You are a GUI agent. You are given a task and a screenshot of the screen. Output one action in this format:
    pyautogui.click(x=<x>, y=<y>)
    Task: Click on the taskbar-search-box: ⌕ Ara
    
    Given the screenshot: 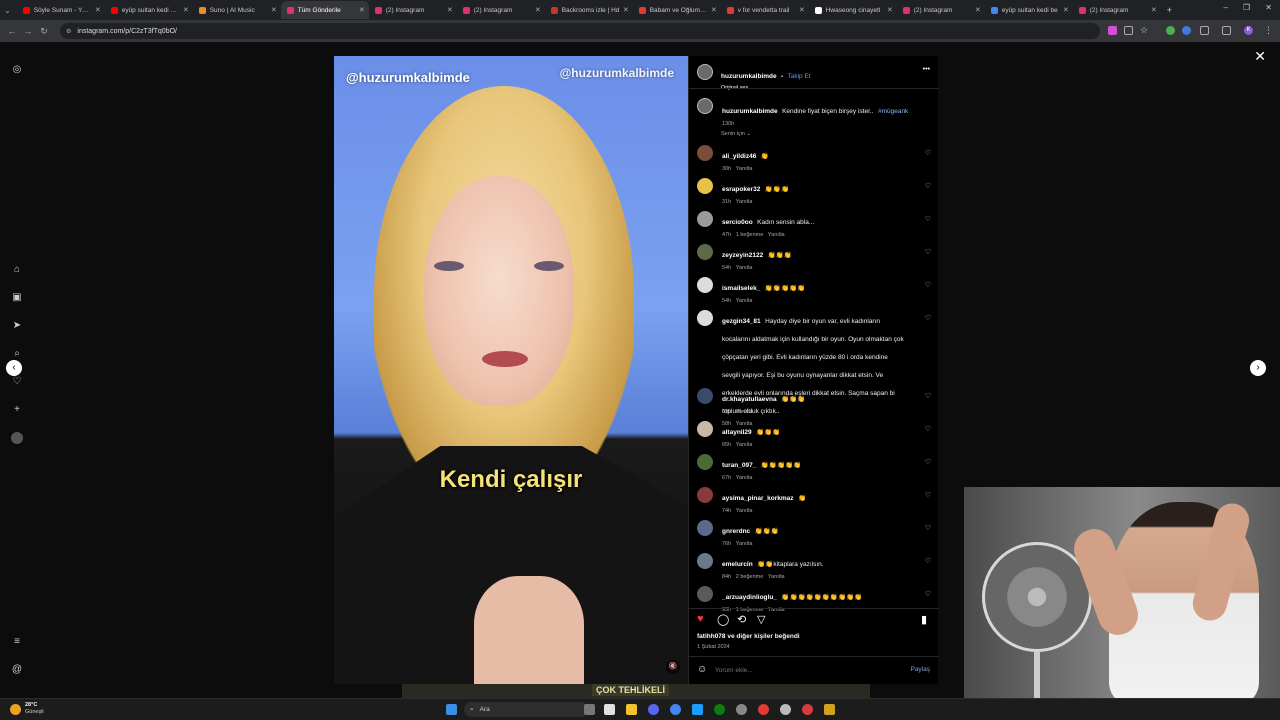 What is the action you would take?
    pyautogui.click(x=526, y=709)
    